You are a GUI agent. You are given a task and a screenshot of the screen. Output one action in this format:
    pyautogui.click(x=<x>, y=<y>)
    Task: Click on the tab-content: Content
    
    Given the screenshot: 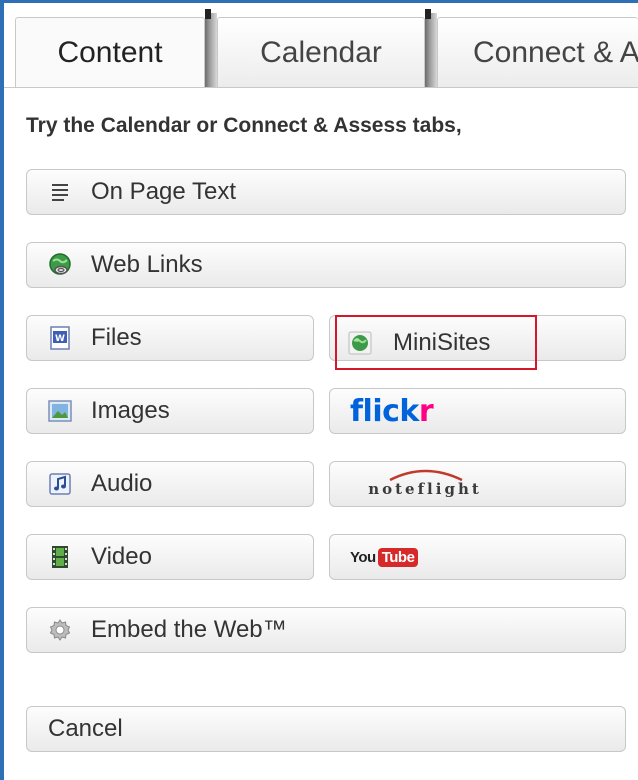 What is the action you would take?
    pyautogui.click(x=110, y=52)
    